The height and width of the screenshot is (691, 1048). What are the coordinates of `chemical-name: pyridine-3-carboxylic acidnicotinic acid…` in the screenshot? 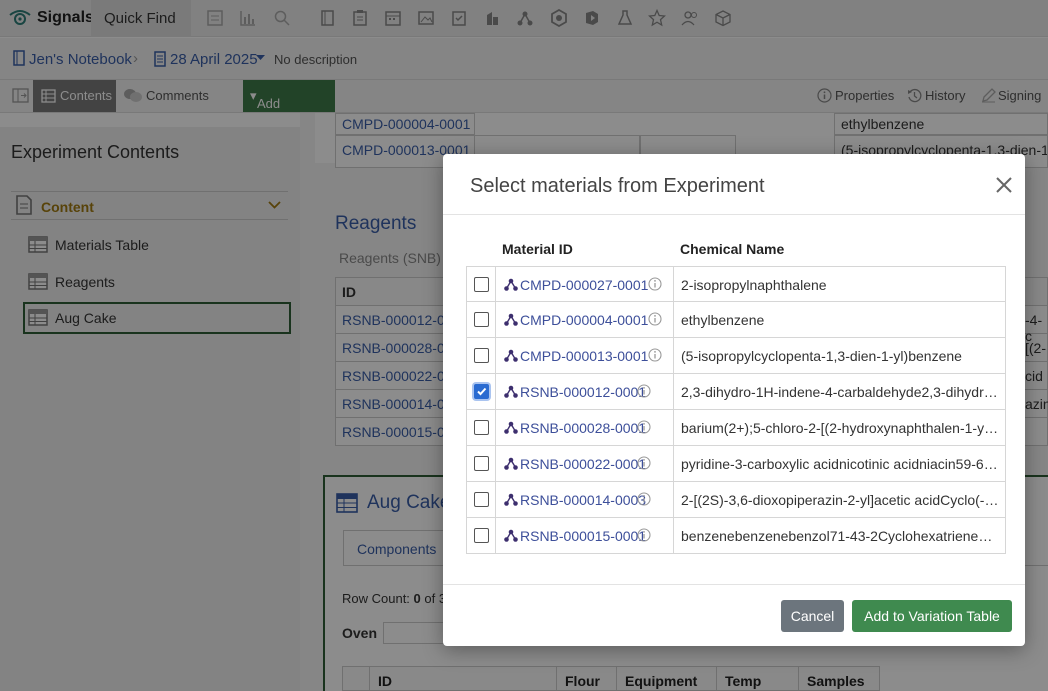 It's located at (840, 464).